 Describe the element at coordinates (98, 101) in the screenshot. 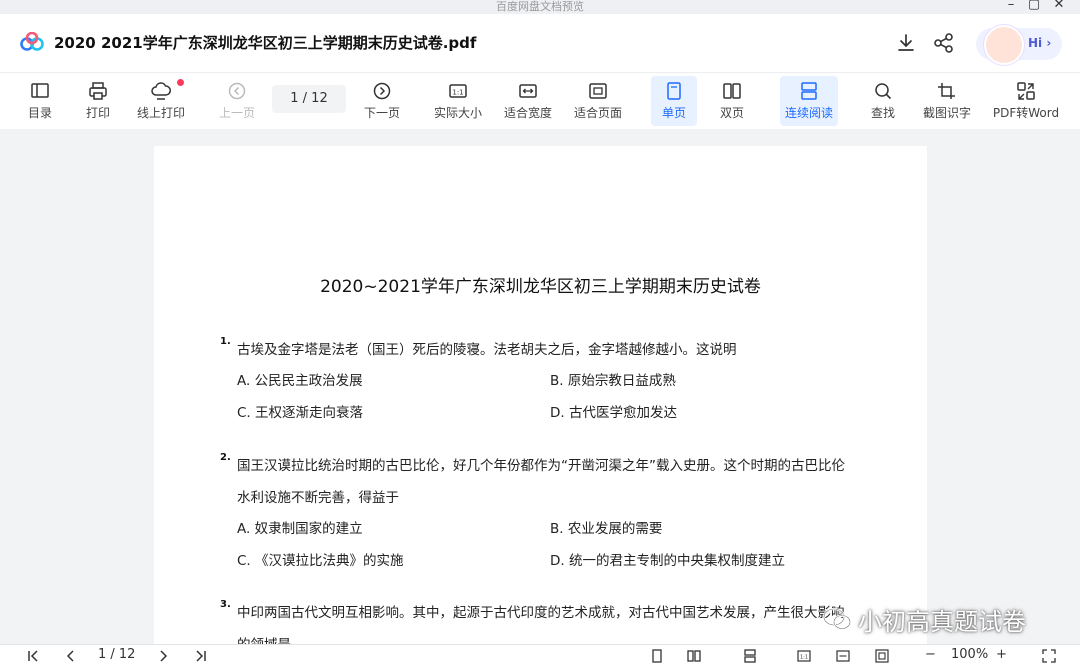

I see `print-button: 打印` at that location.